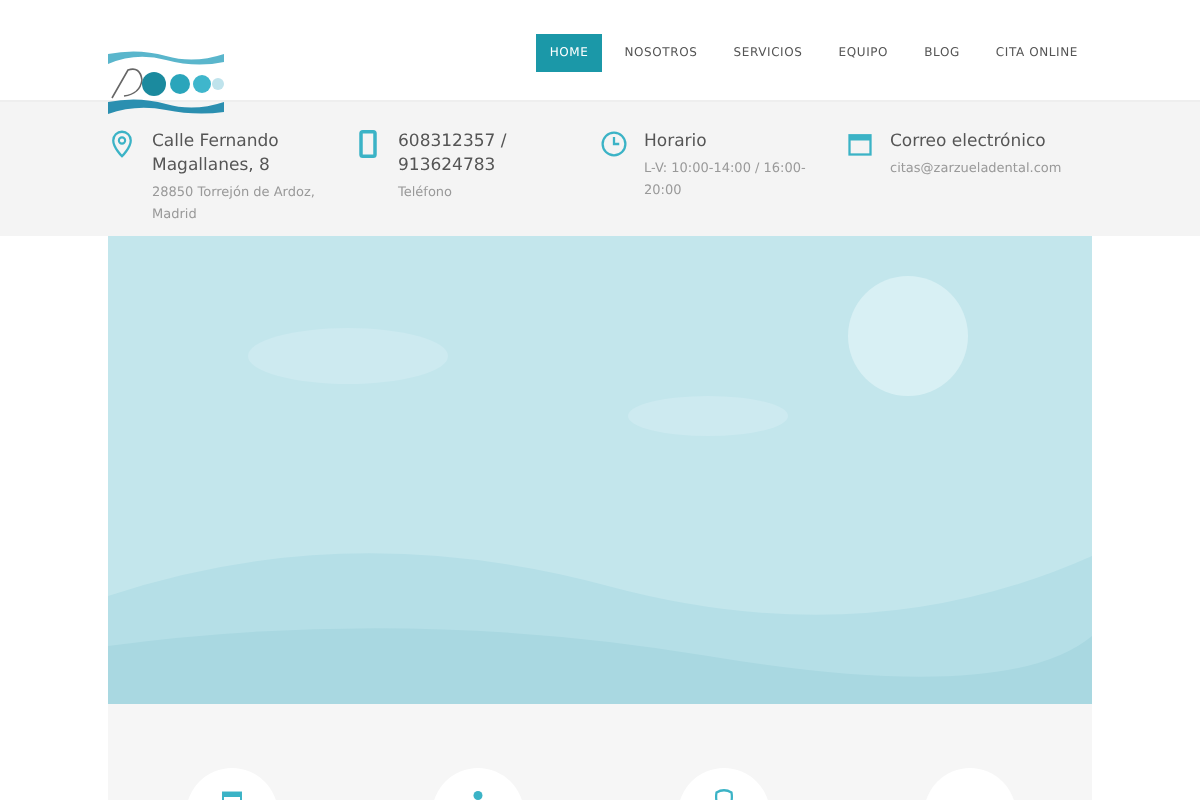  What do you see at coordinates (676, 142) in the screenshot?
I see `info-title: Horario` at bounding box center [676, 142].